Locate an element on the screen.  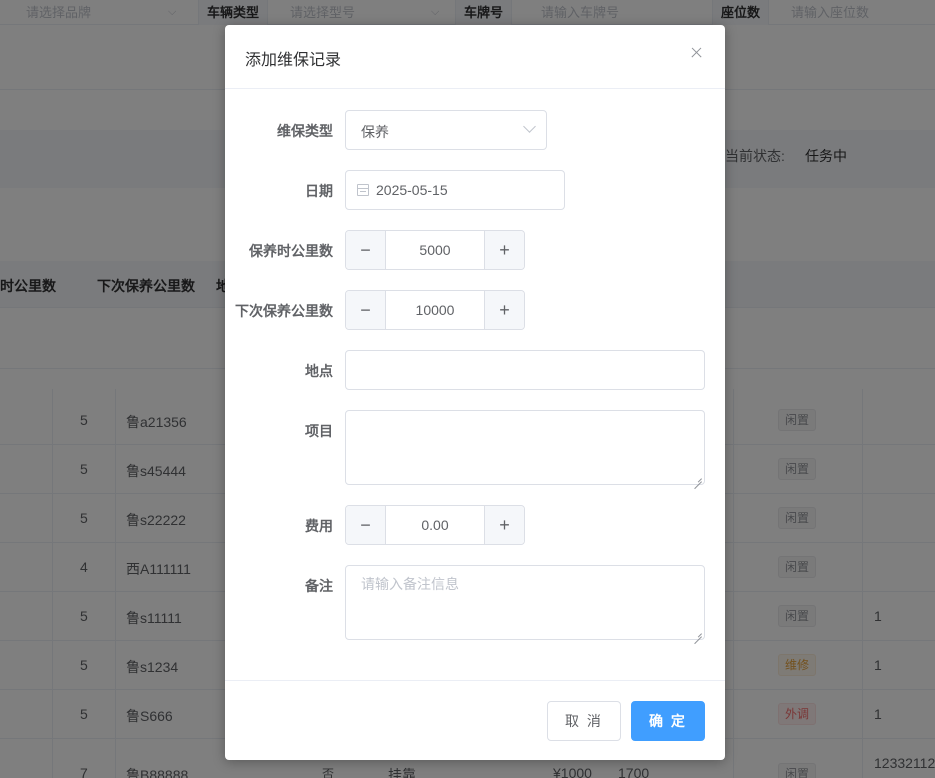
next-mileage-input: 10000 is located at coordinates (435, 310).